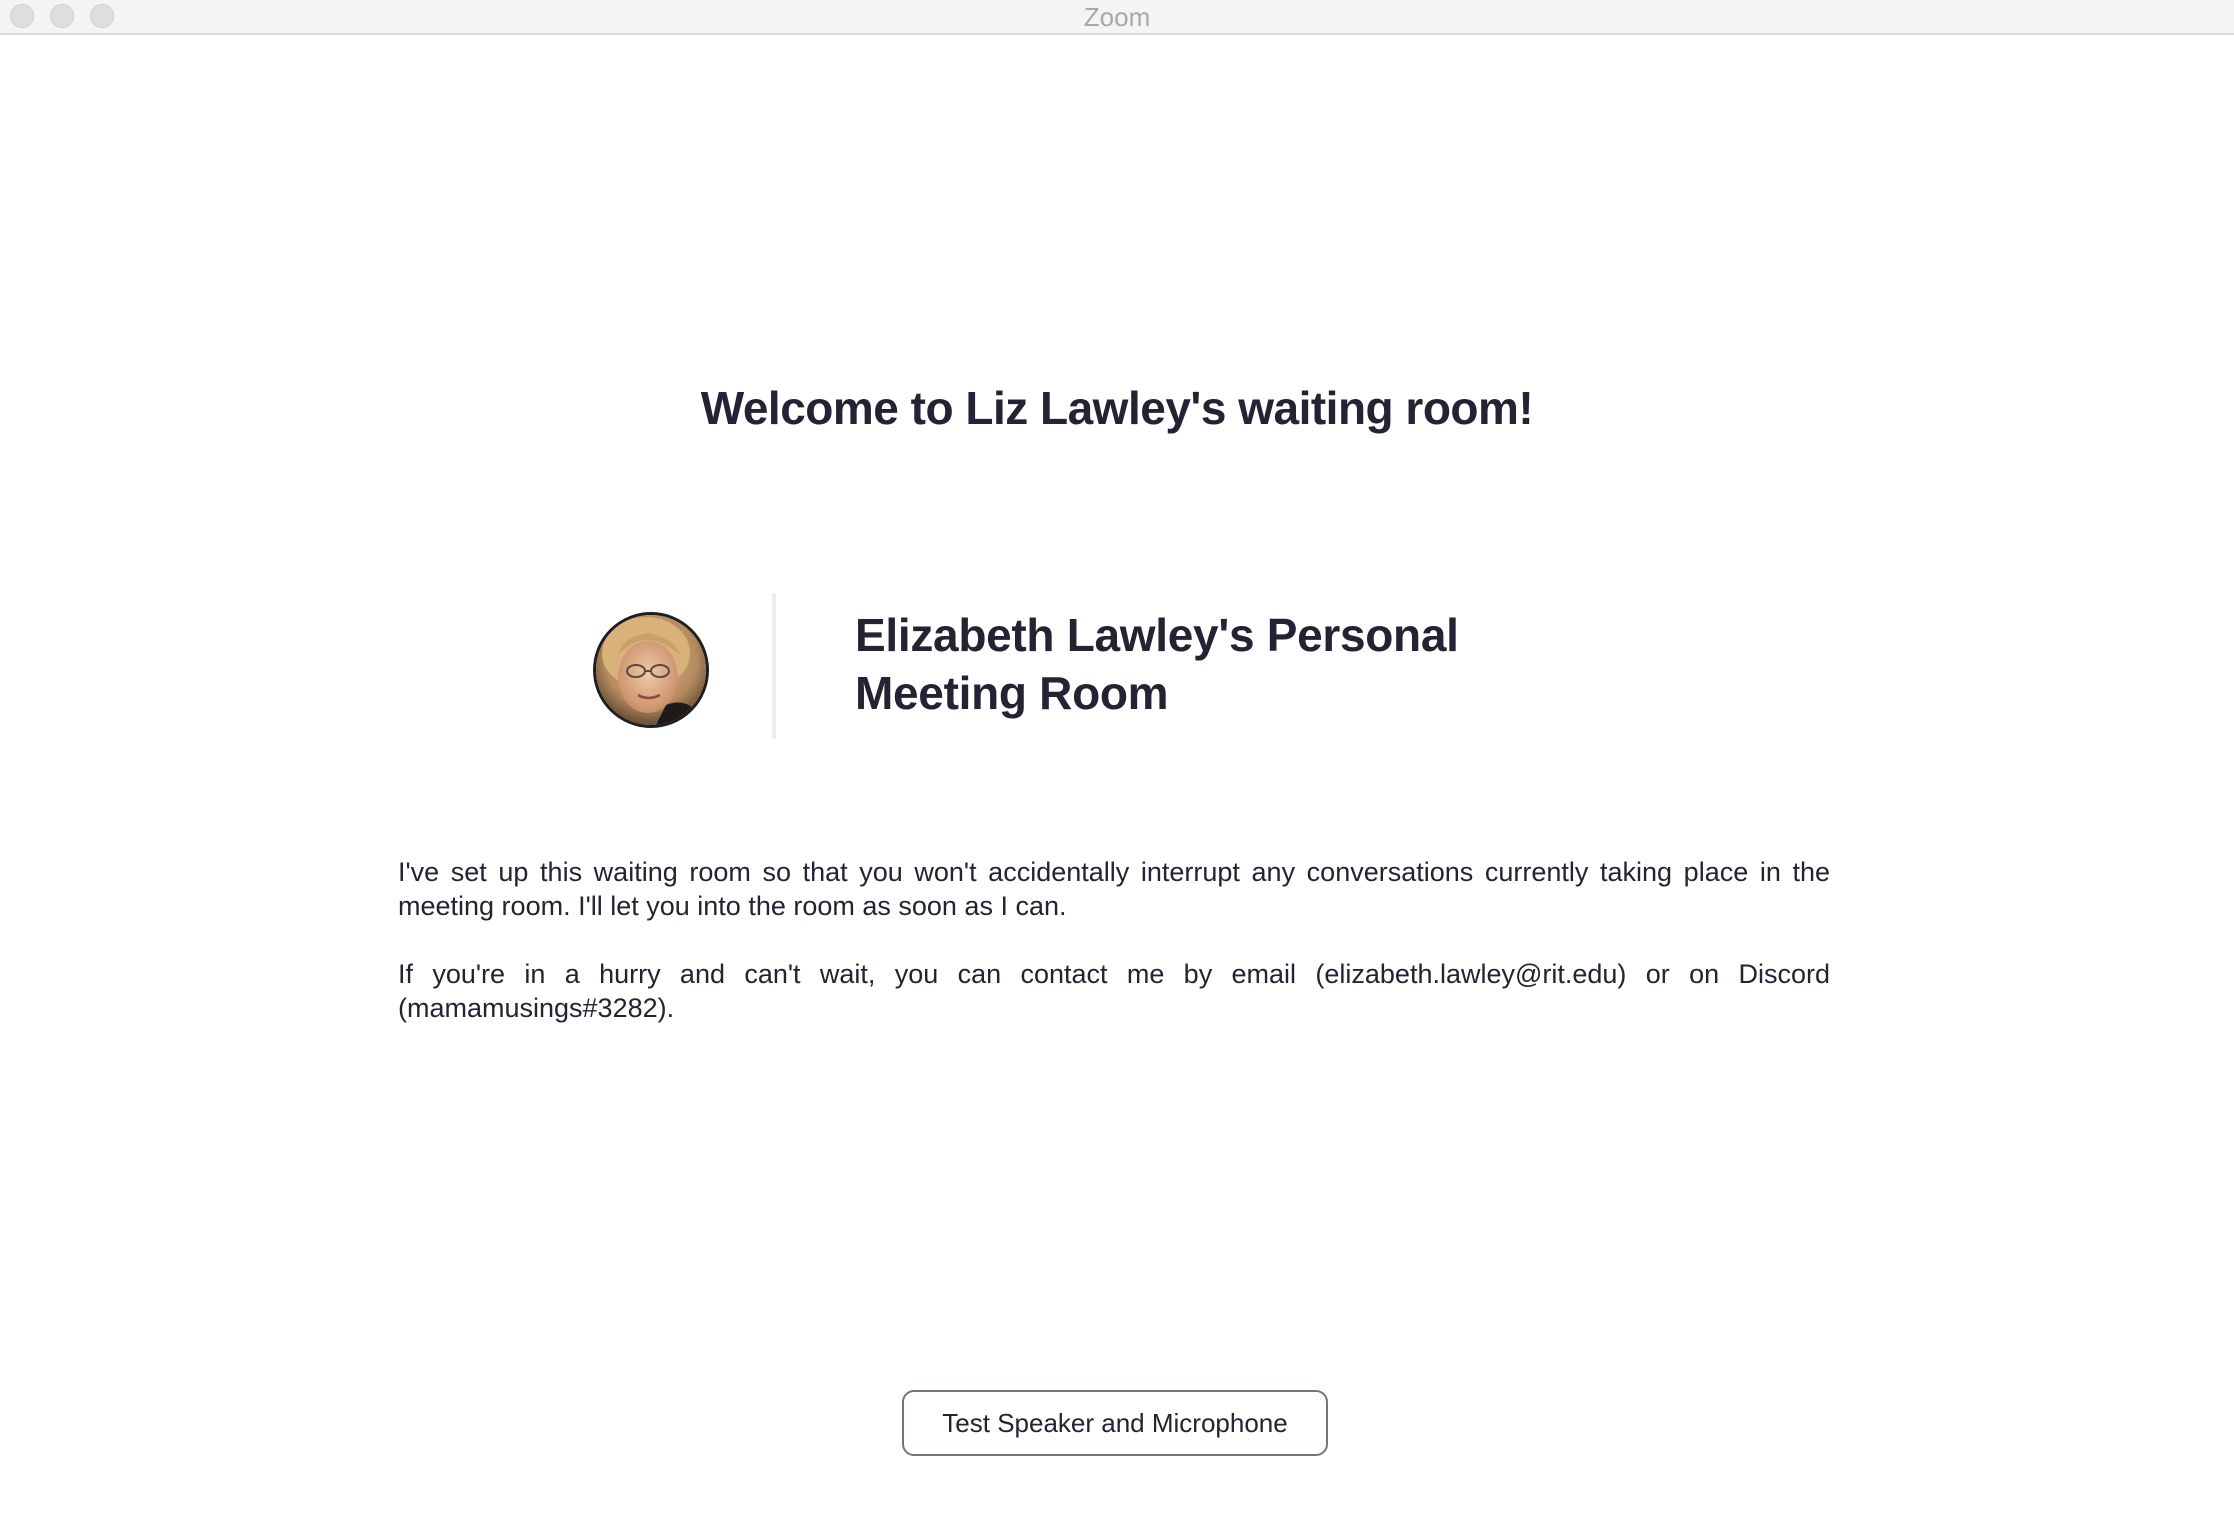  I want to click on vertical-divider, so click(774, 666).